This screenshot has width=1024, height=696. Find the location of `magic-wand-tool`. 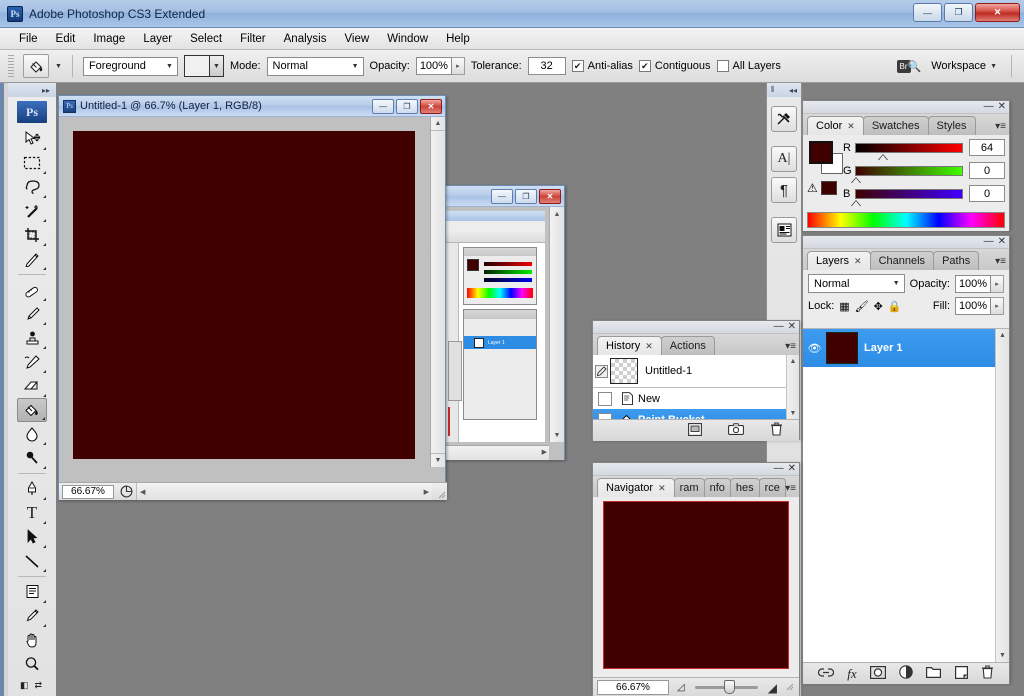

magic-wand-tool is located at coordinates (32, 211).